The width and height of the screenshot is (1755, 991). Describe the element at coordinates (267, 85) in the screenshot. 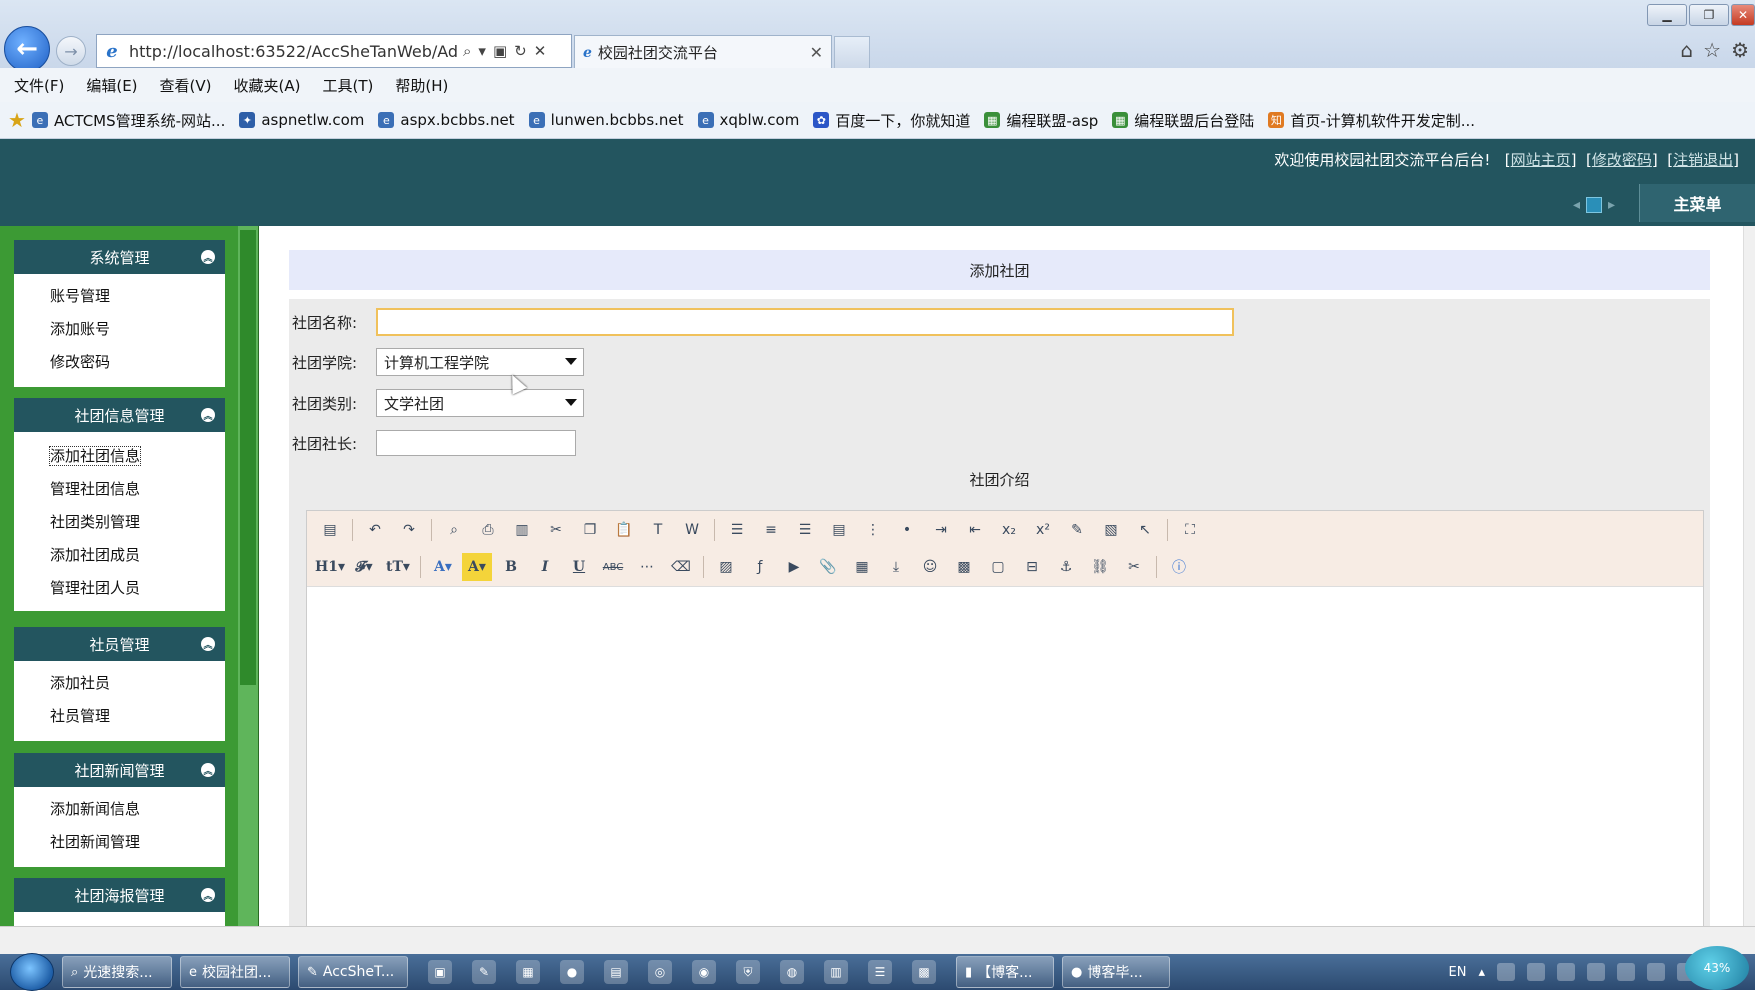

I see `menu-favorites: 收藏夹(A)` at that location.